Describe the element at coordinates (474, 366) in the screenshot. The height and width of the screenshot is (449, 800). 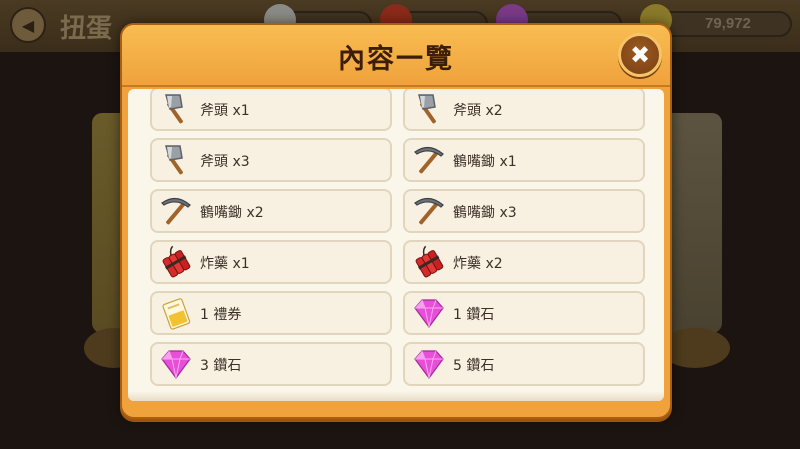
I see `item-label: 5 鑽石` at that location.